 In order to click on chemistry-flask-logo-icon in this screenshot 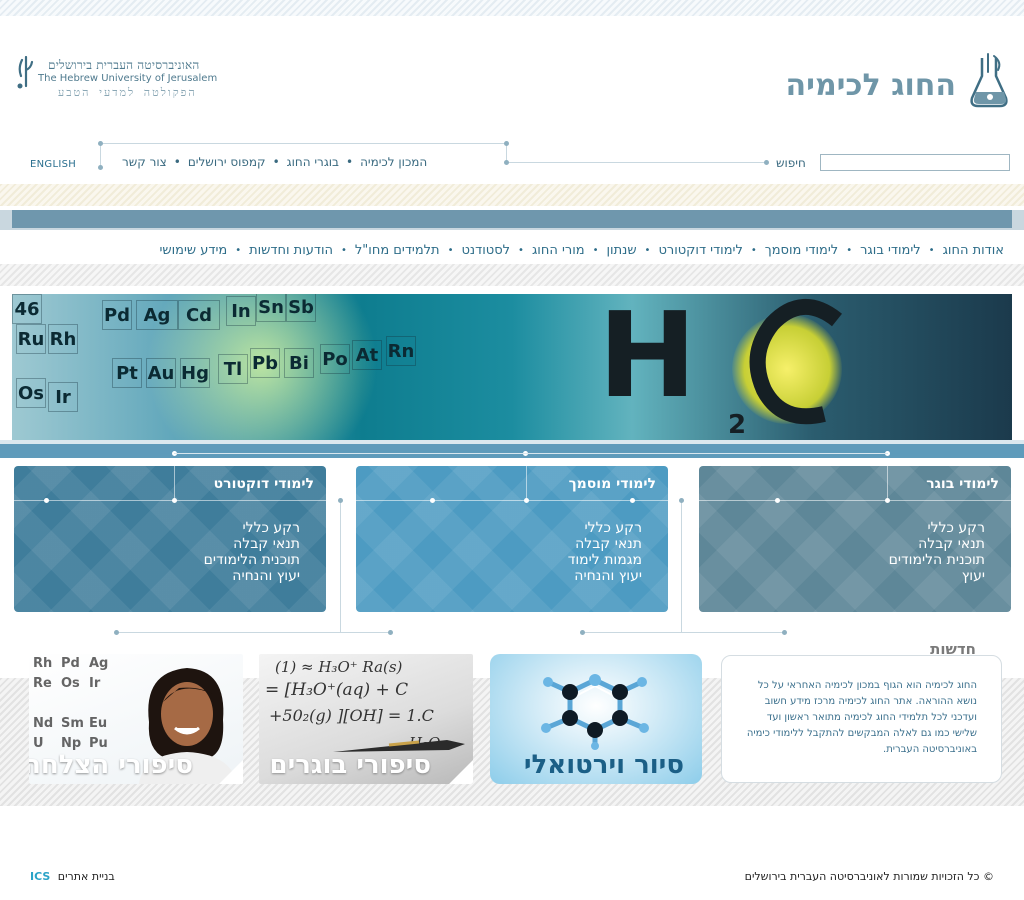, I will do `click(990, 82)`.